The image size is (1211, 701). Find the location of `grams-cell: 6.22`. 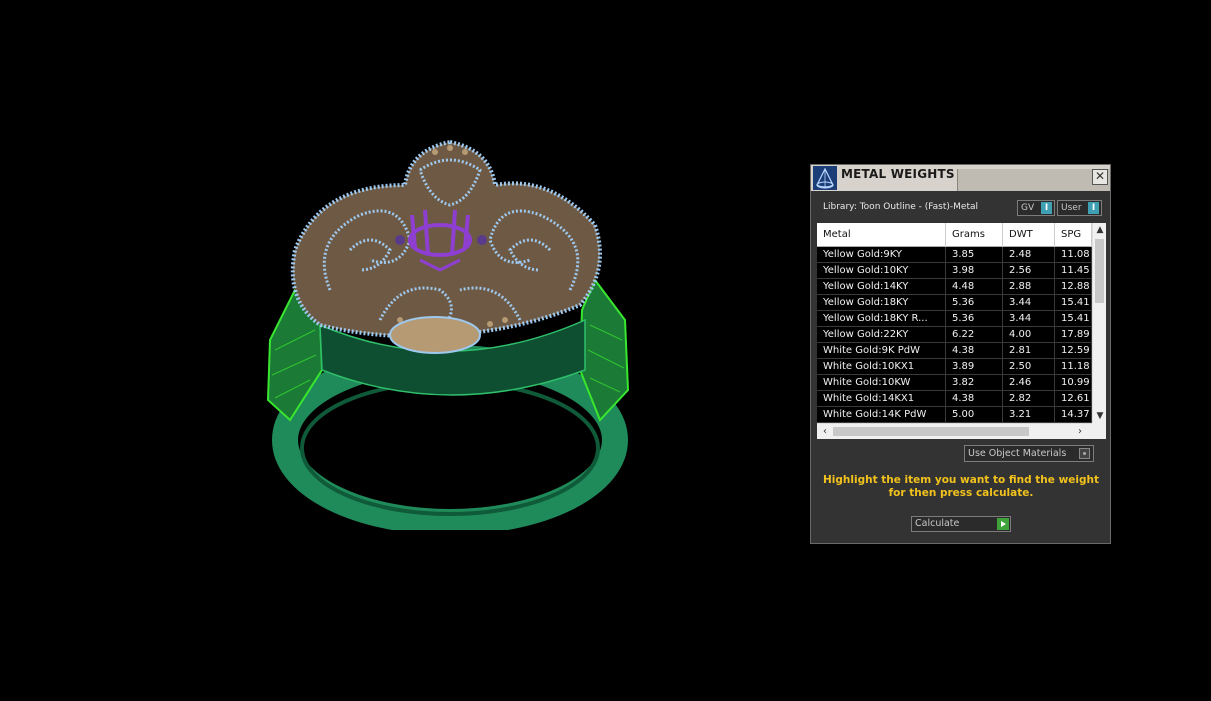

grams-cell: 6.22 is located at coordinates (974, 335).